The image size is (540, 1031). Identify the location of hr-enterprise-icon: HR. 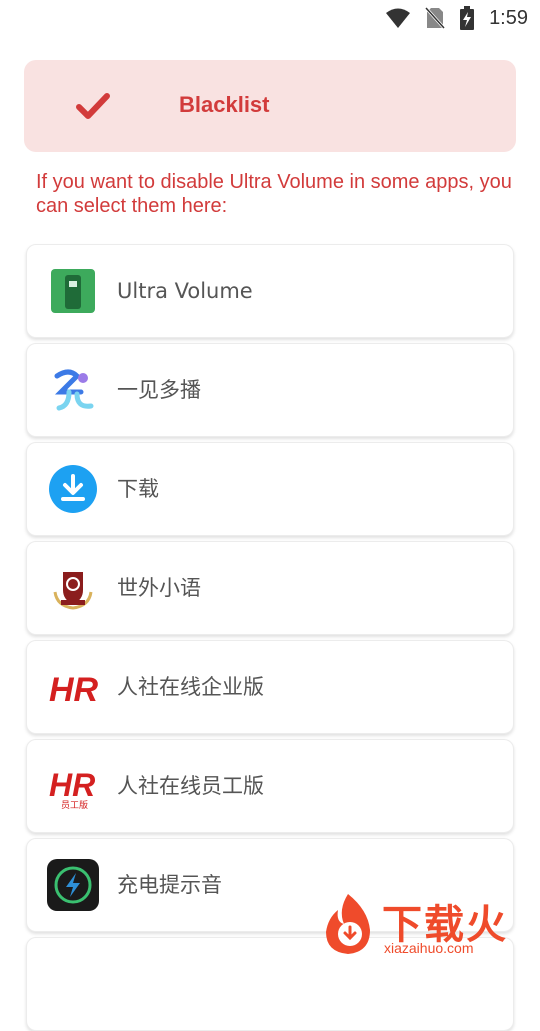
(74, 690).